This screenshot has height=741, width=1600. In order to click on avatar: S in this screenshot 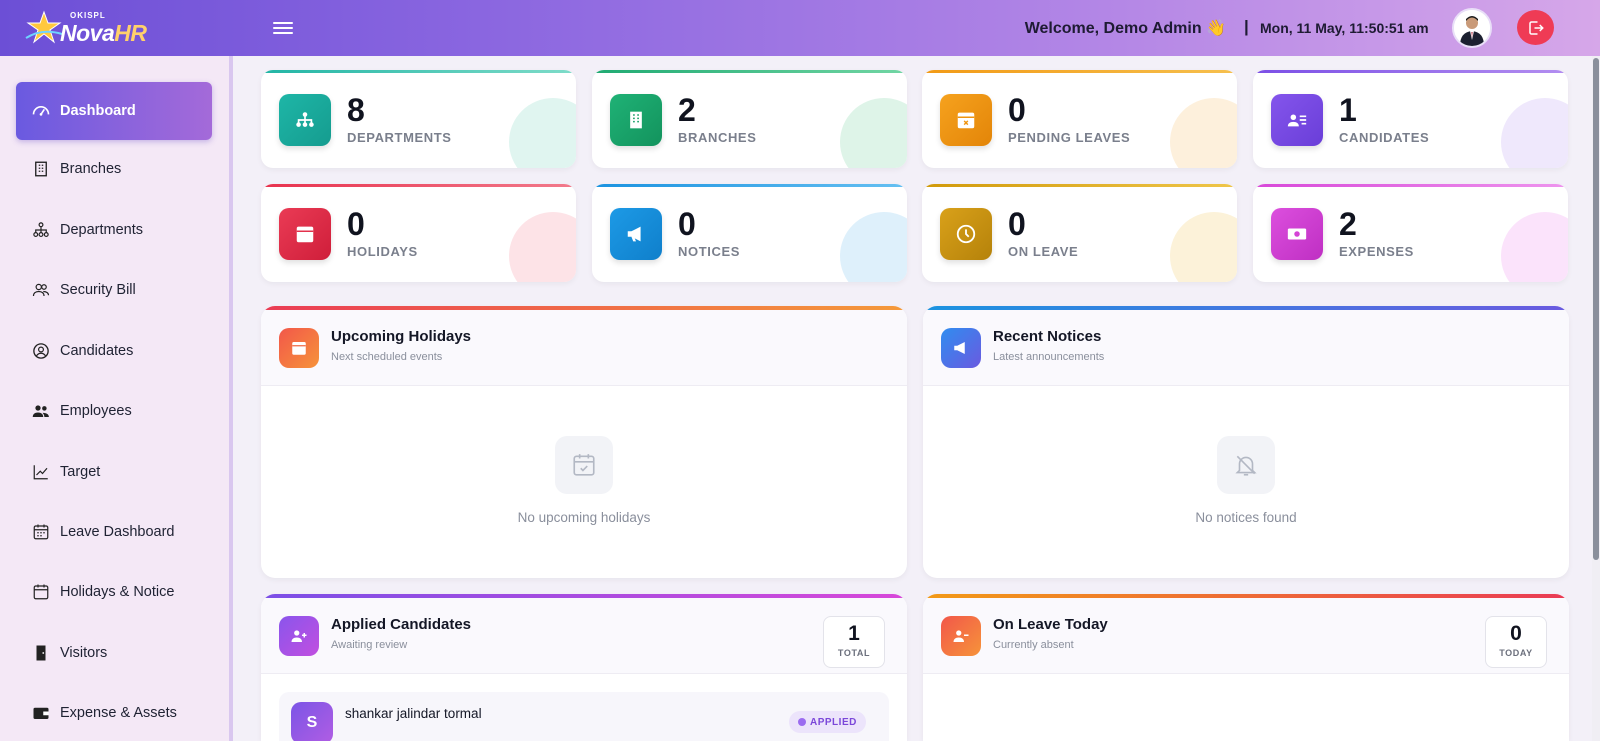, I will do `click(312, 721)`.